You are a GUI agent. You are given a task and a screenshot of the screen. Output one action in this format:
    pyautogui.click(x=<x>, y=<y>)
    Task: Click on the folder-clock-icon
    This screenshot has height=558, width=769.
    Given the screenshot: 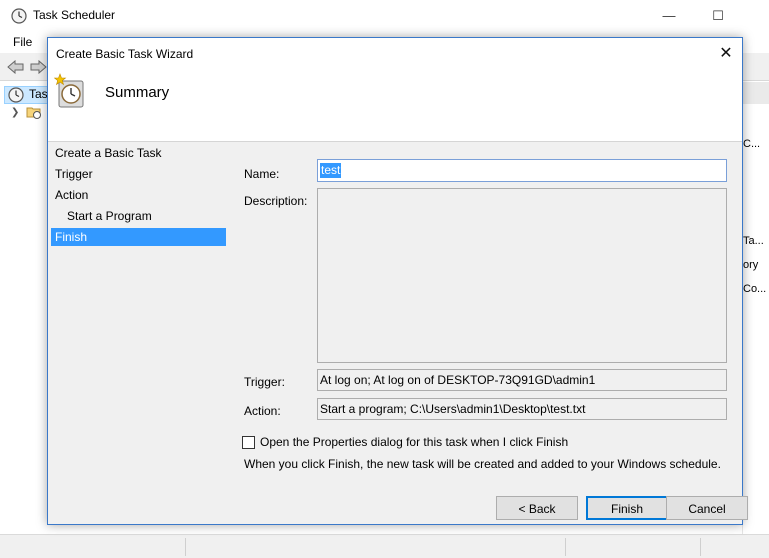 What is the action you would take?
    pyautogui.click(x=34, y=112)
    